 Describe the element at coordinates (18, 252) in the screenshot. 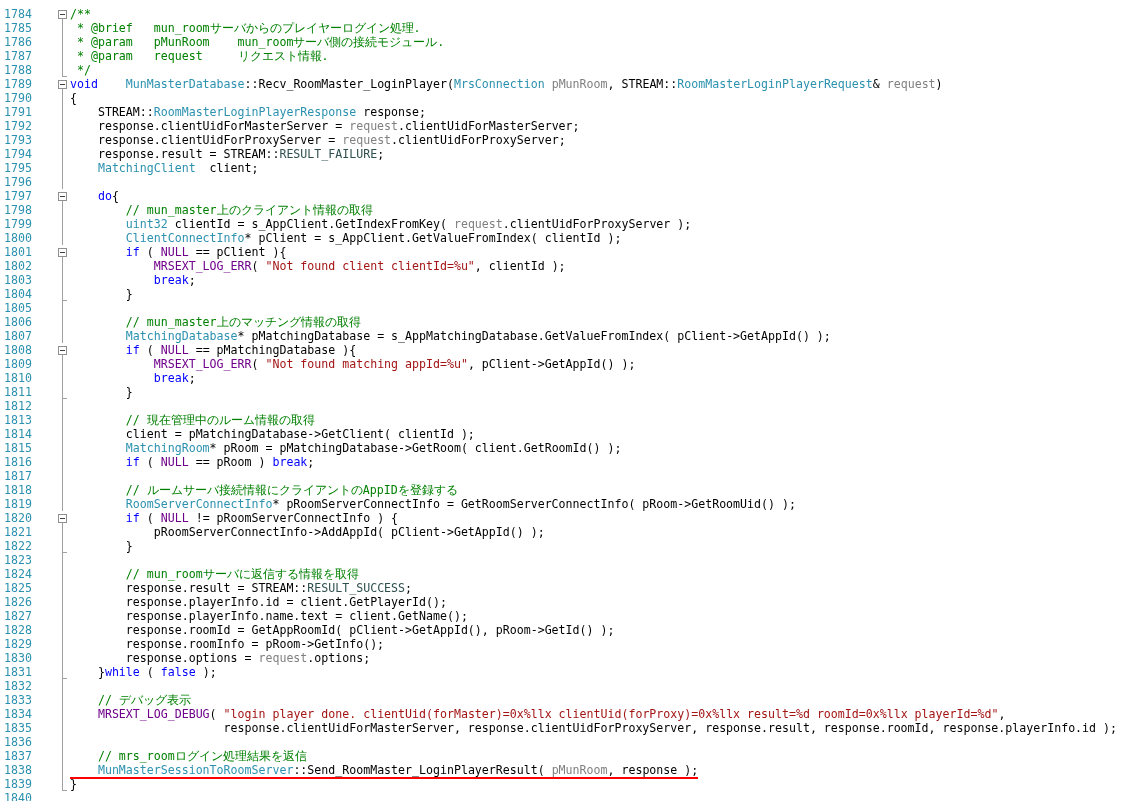

I see `line-number: 1801` at that location.